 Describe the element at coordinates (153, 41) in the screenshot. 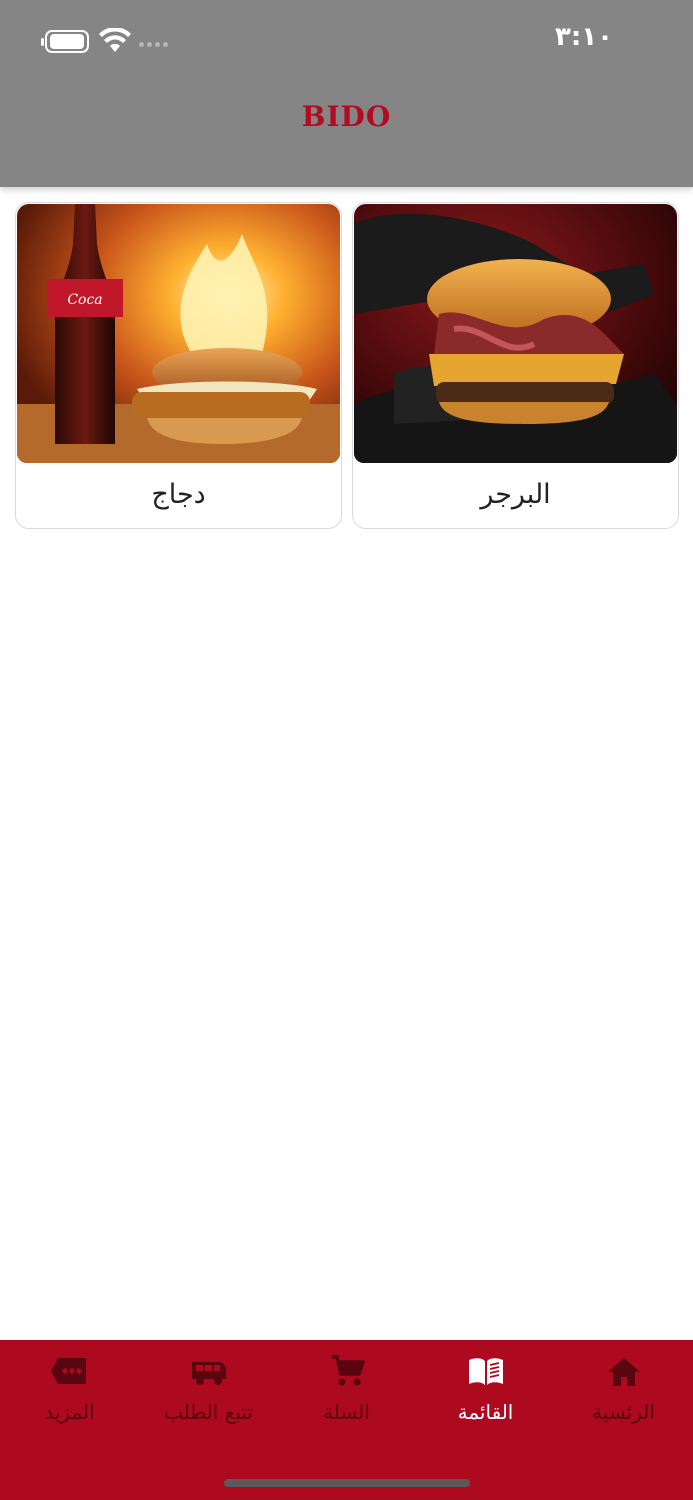

I see `cellular-signal-icon` at that location.